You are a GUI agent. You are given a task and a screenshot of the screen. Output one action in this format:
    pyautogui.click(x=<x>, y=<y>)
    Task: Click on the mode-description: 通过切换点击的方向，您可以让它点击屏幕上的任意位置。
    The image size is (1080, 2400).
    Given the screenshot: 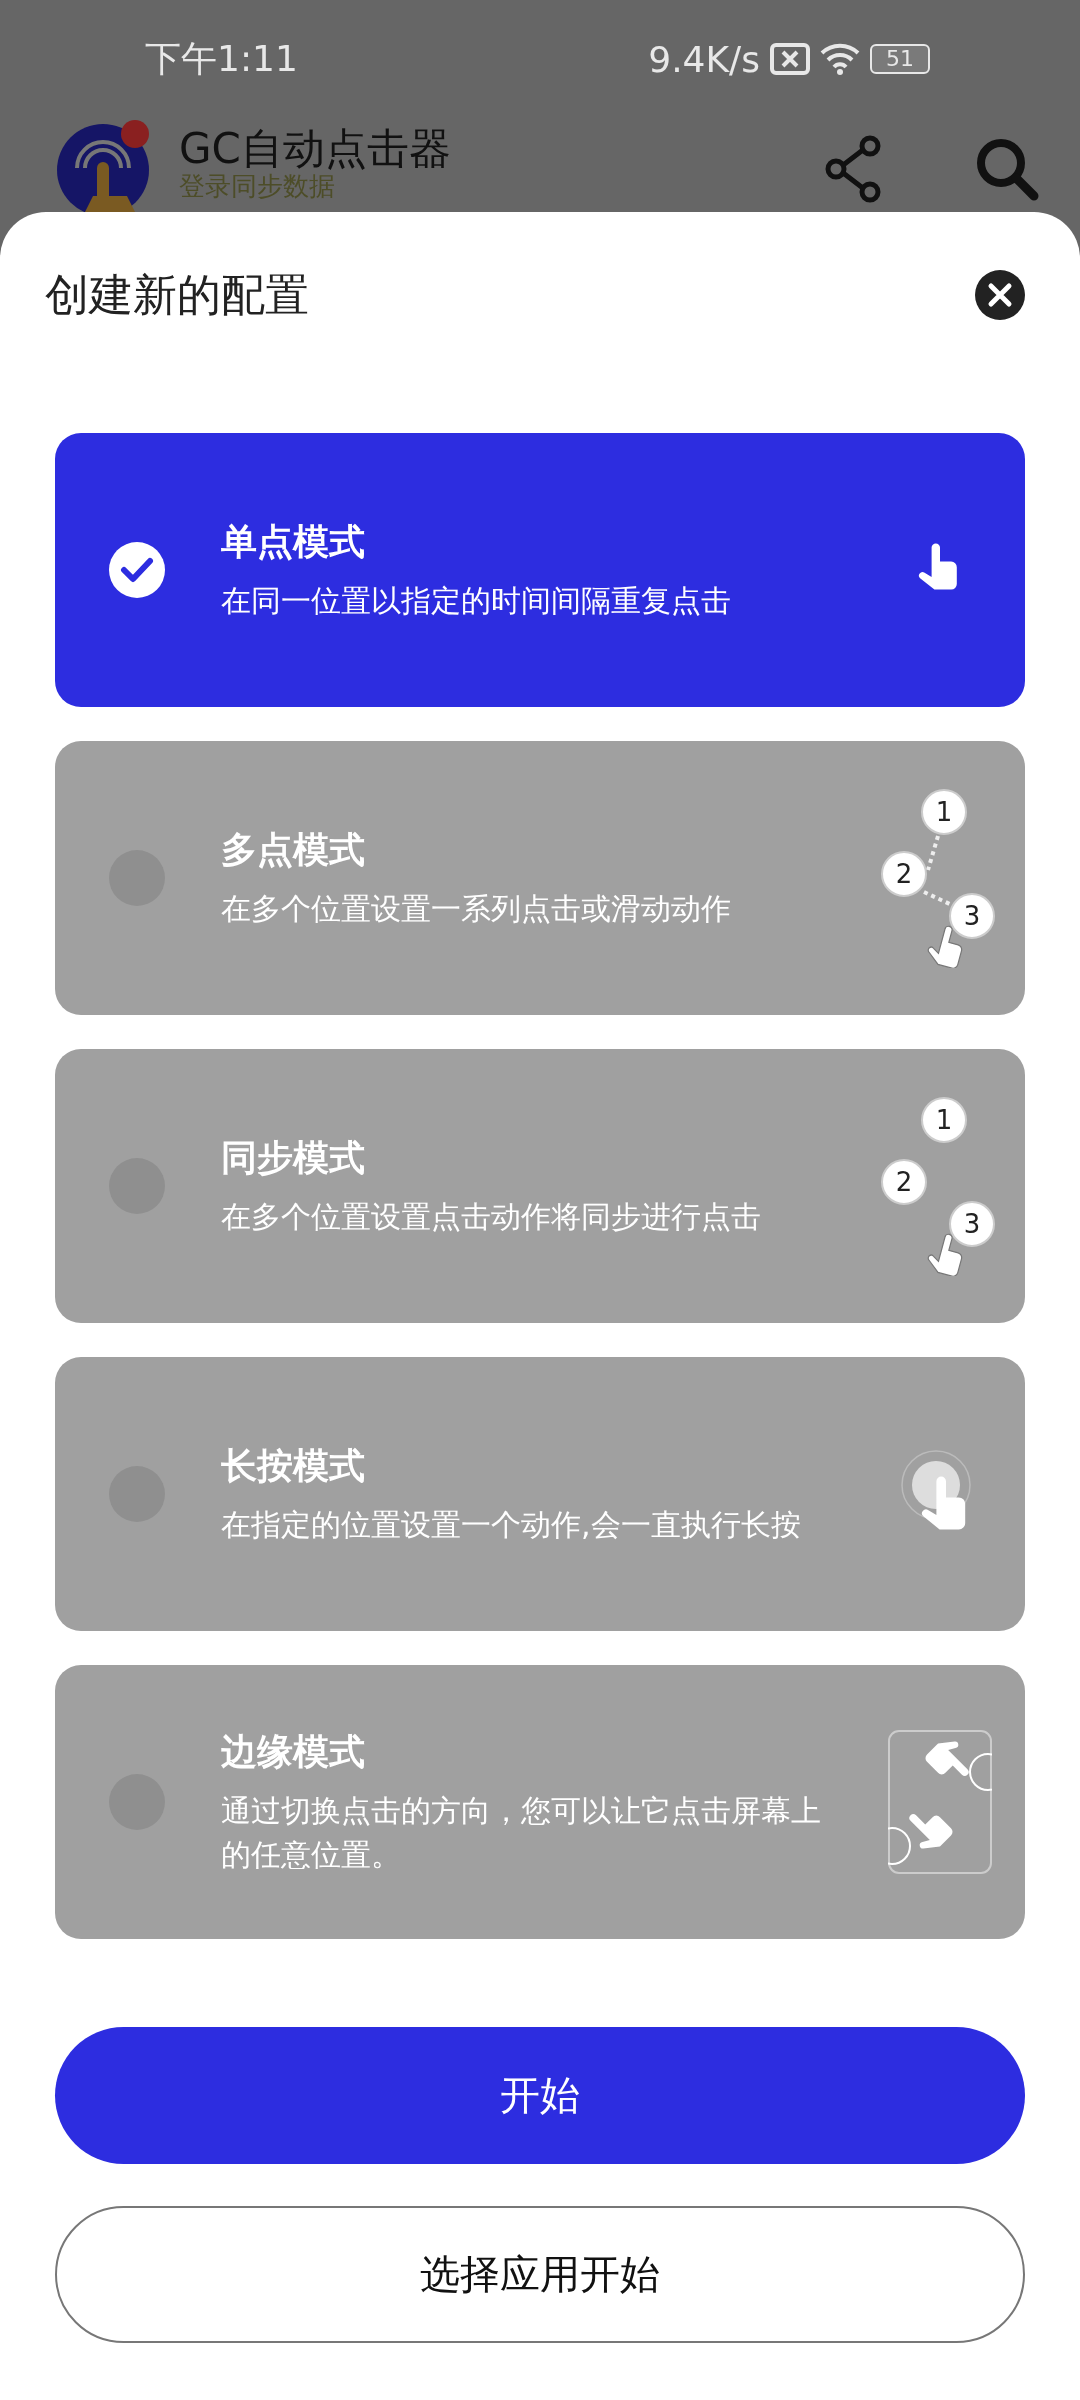 What is the action you would take?
    pyautogui.click(x=521, y=1833)
    